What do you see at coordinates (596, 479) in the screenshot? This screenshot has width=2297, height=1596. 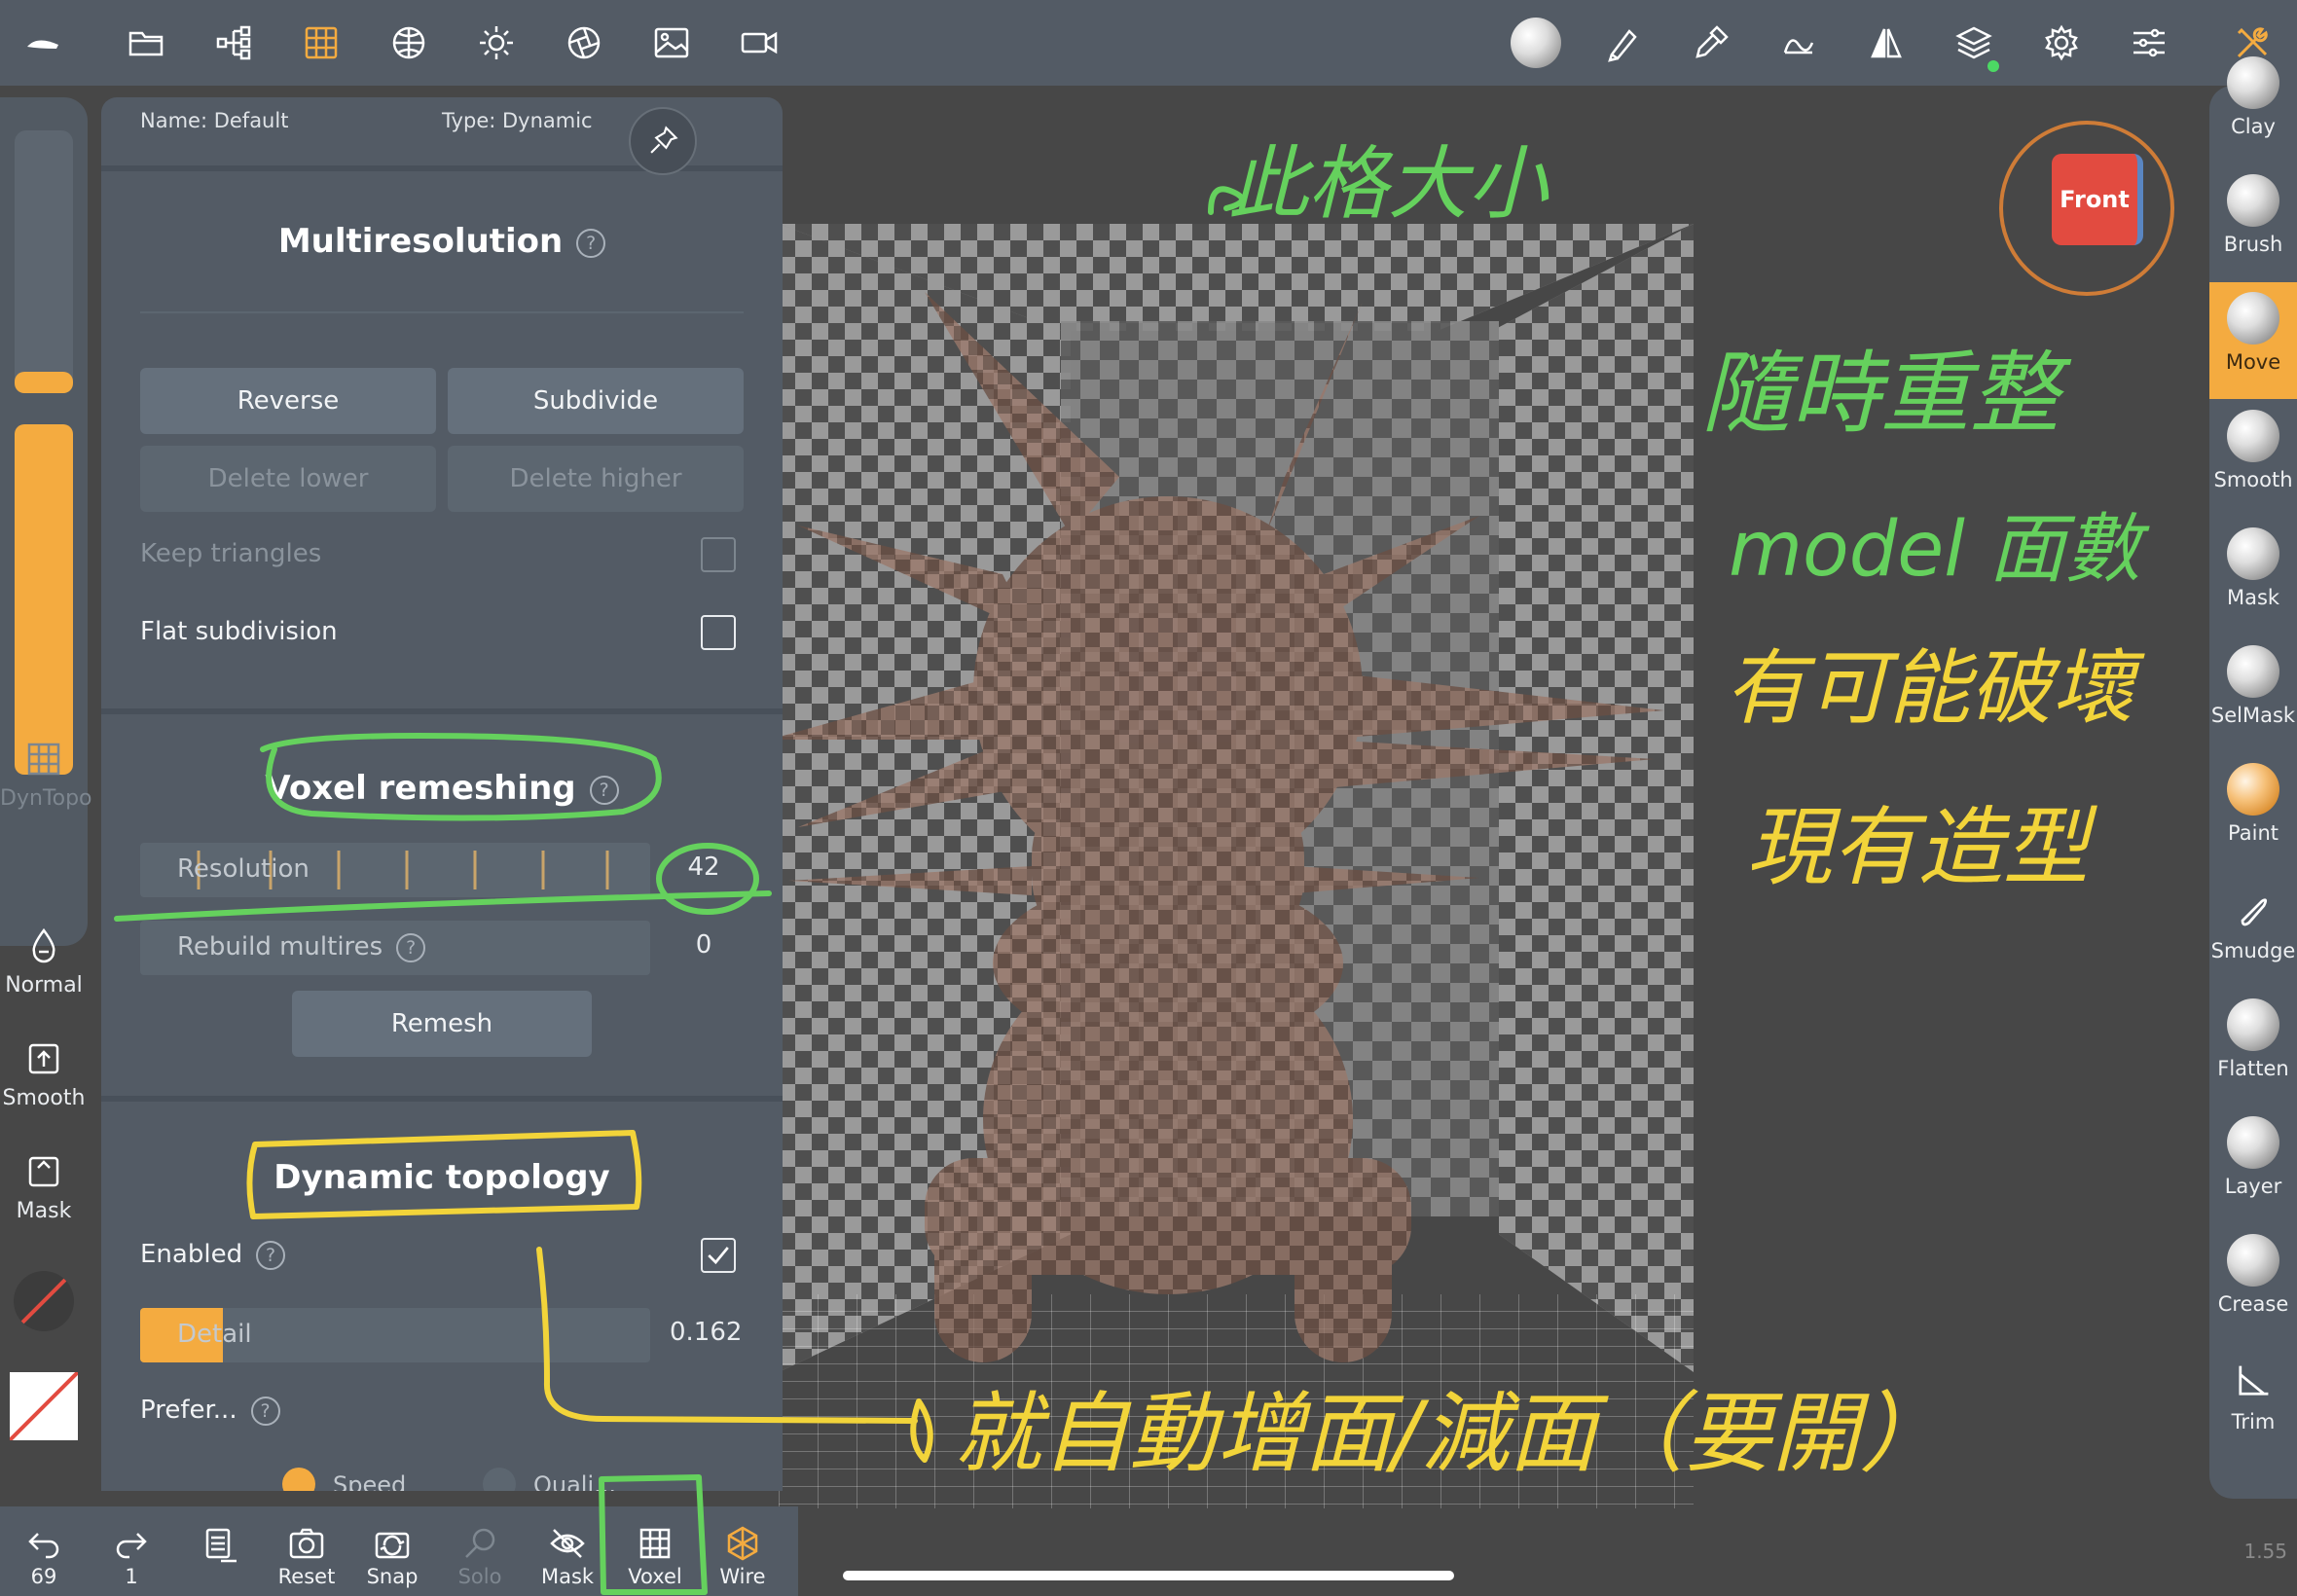 I see `delete-higher-button: Delete higher` at bounding box center [596, 479].